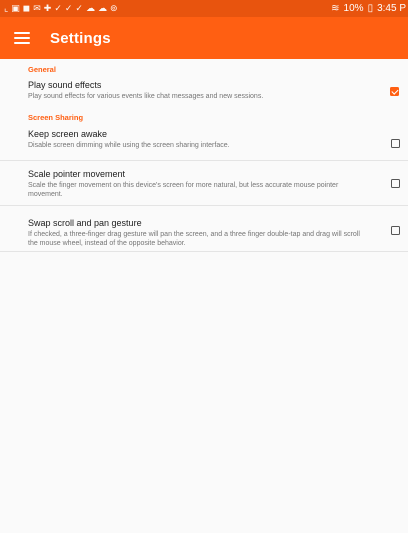 The image size is (408, 533). I want to click on pref-title: Play sound effects, so click(65, 85).